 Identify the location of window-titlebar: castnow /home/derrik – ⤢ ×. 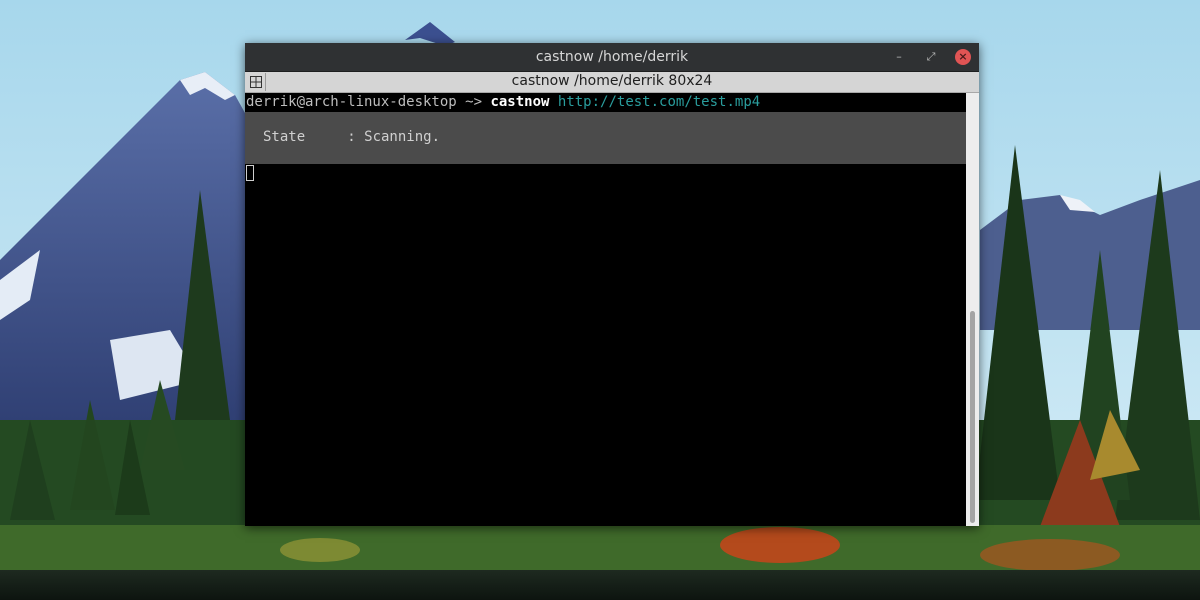
(612, 57).